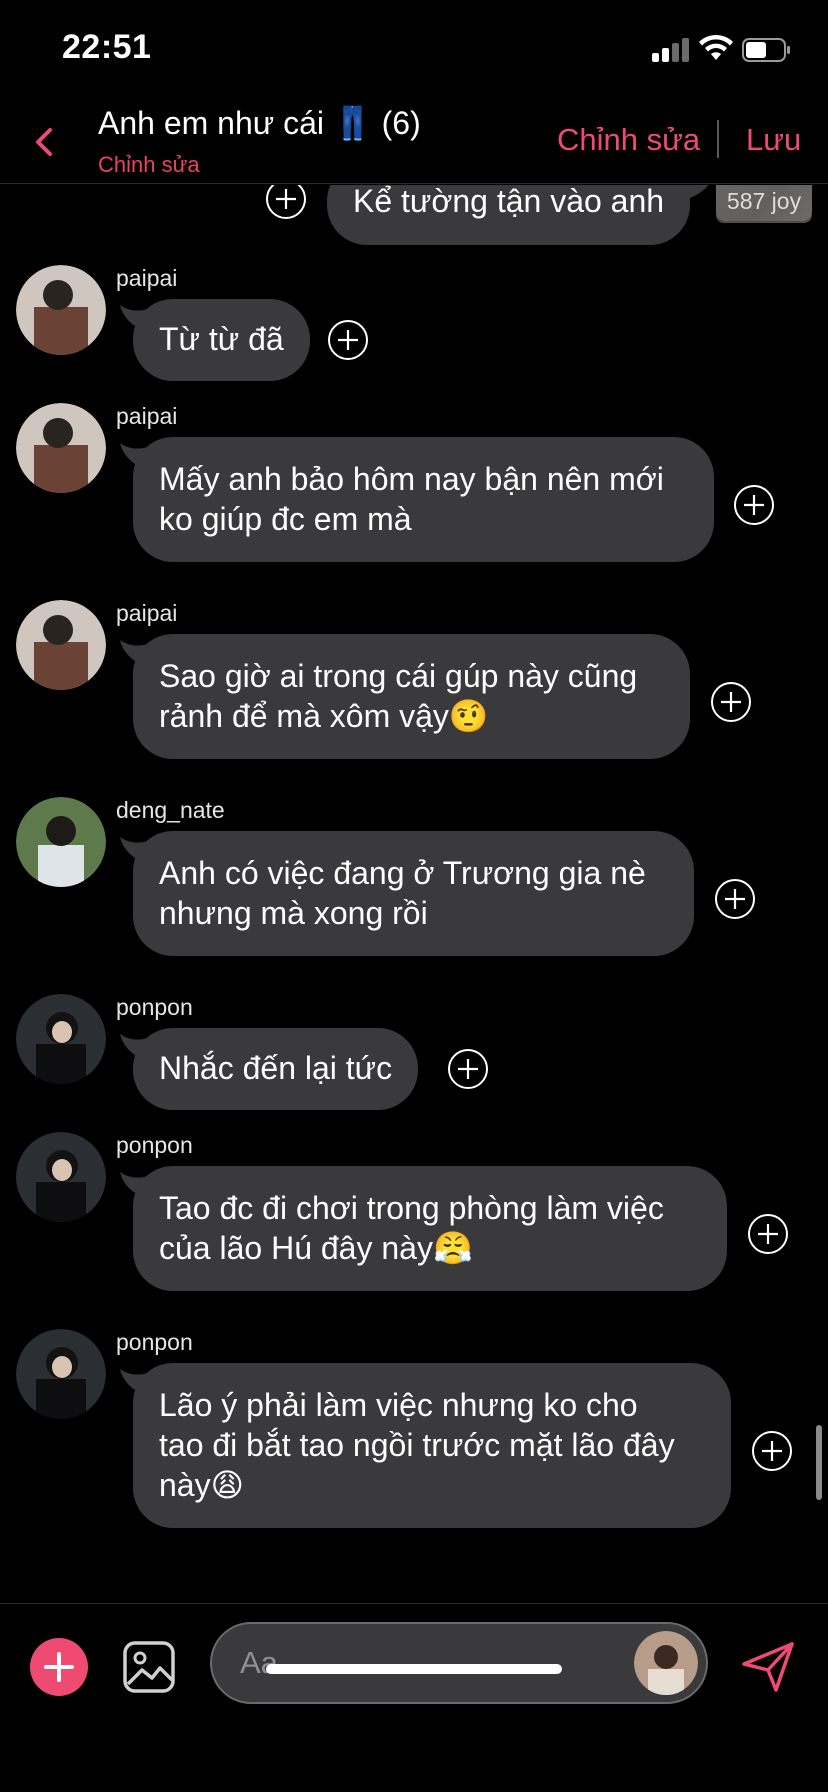  Describe the element at coordinates (221, 340) in the screenshot. I see `message-bubble: Từ từ đã` at that location.